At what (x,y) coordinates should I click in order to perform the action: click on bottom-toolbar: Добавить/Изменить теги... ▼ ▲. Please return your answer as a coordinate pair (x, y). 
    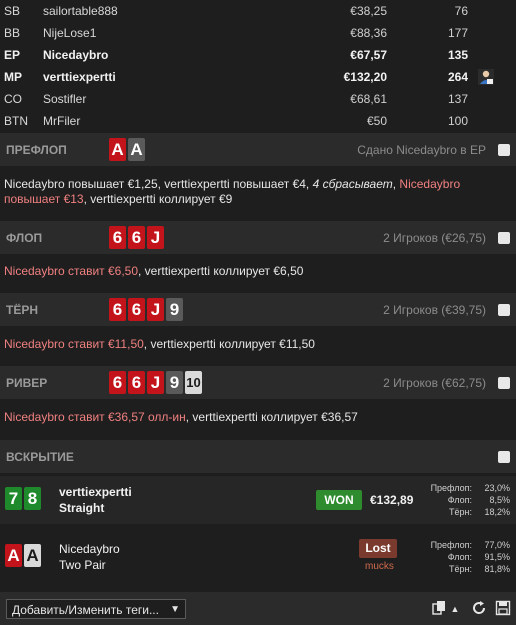
    Looking at the image, I should click on (258, 608).